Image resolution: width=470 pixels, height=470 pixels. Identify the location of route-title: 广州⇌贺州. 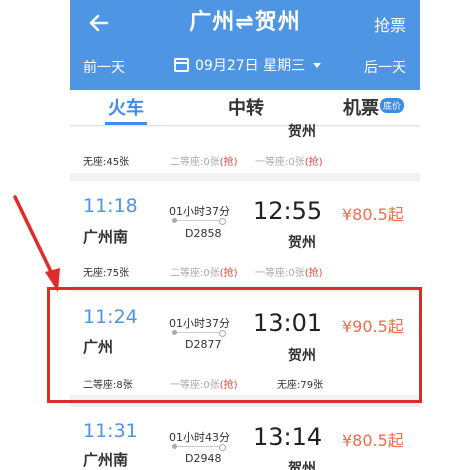
(245, 22).